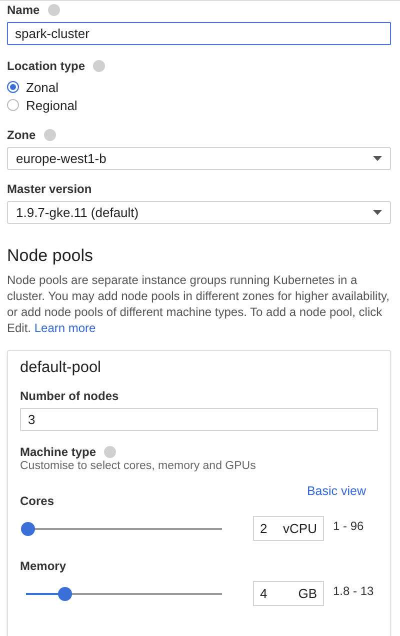 This screenshot has width=400, height=636. Describe the element at coordinates (46, 66) in the screenshot. I see `field-label: Location type` at that location.